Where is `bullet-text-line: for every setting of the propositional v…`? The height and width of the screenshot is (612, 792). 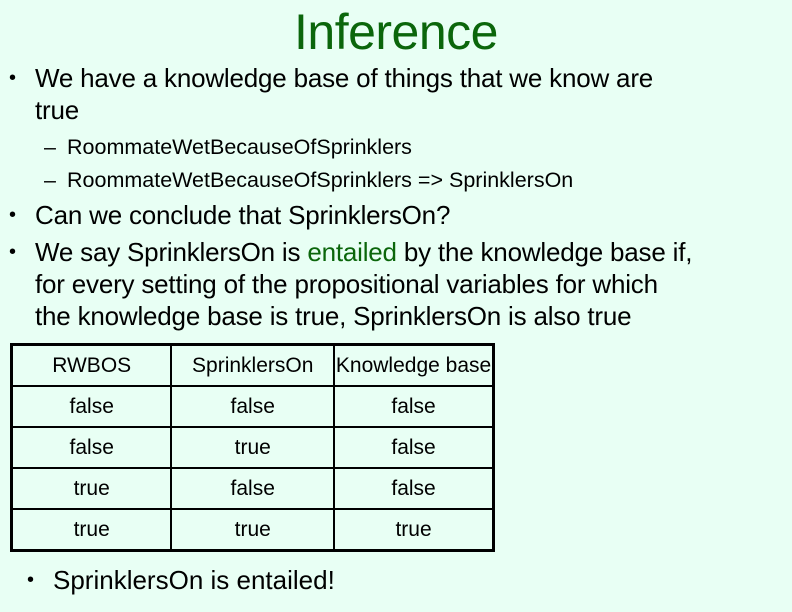 bullet-text-line: for every setting of the propositional v… is located at coordinates (346, 284).